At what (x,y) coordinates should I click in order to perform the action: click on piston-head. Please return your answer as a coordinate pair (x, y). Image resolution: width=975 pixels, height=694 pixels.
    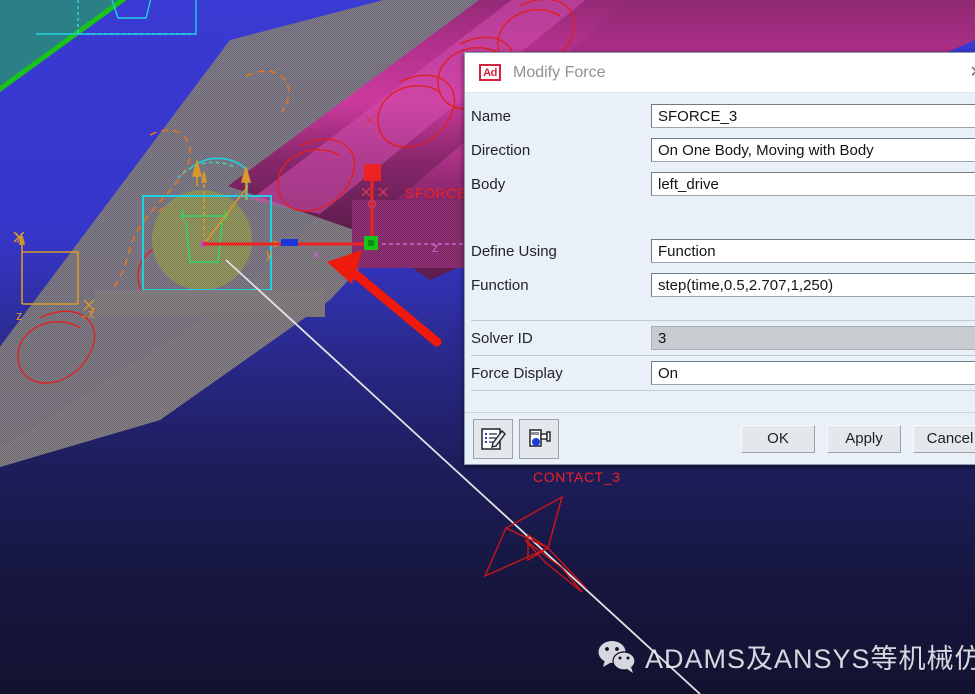
    Looking at the image, I should click on (202, 240).